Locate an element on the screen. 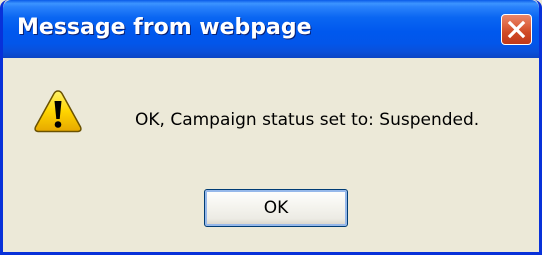 Image resolution: width=542 pixels, height=255 pixels. ok-button: OK is located at coordinates (276, 208).